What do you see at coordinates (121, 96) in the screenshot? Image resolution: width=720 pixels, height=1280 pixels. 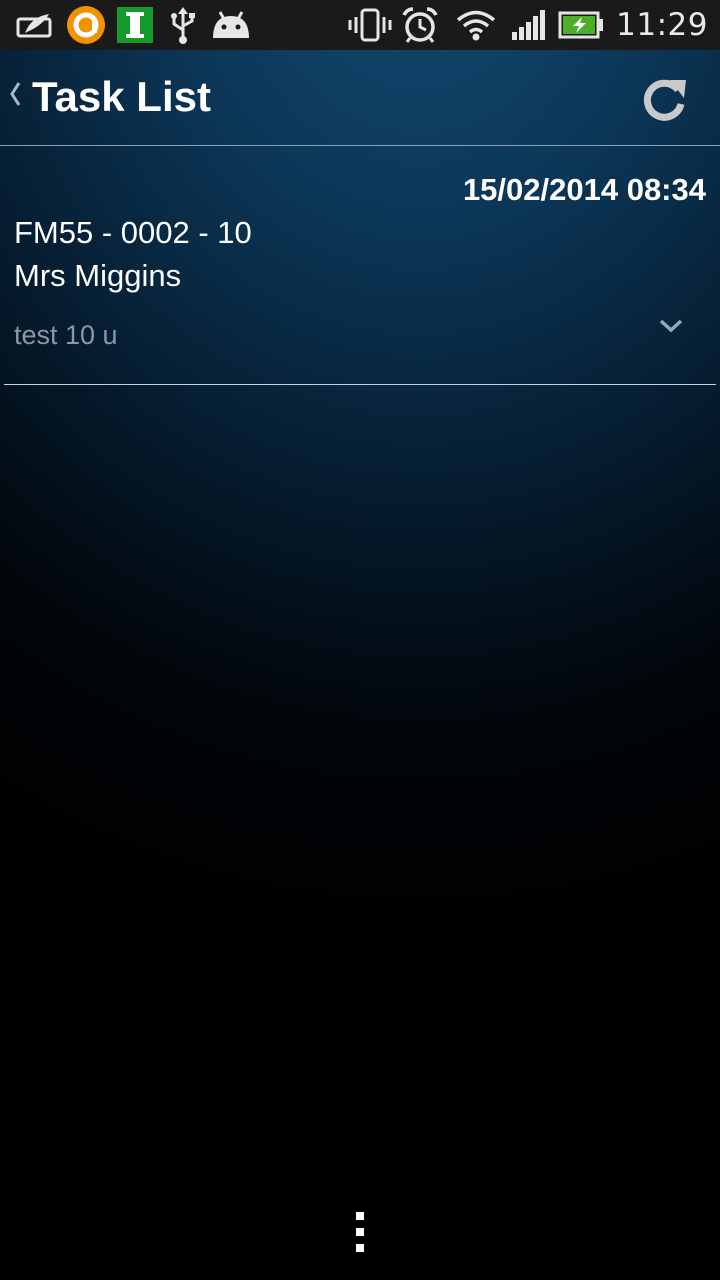 I see `page-title: Task List` at bounding box center [121, 96].